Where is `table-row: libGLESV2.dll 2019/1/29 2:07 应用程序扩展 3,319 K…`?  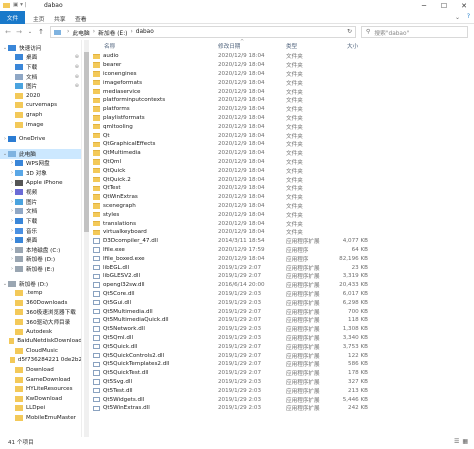
table-row: libGLESV2.dll 2019/1/29 2:07 应用程序扩展 3,319 K… is located at coordinates (282, 276).